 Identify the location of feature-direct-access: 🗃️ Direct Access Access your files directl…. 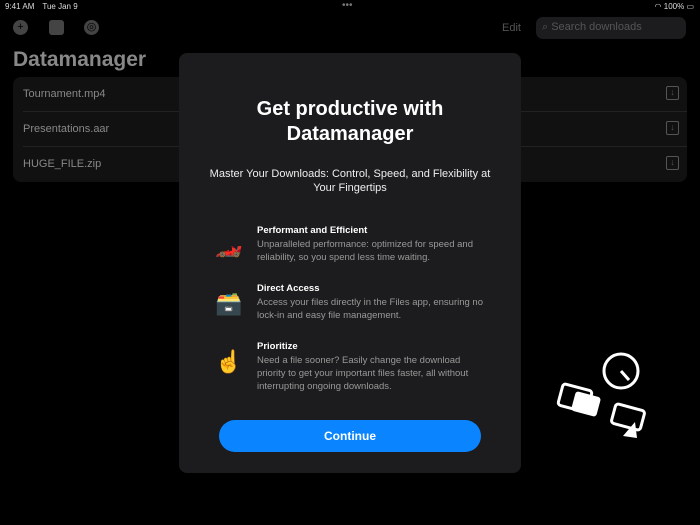
(353, 302).